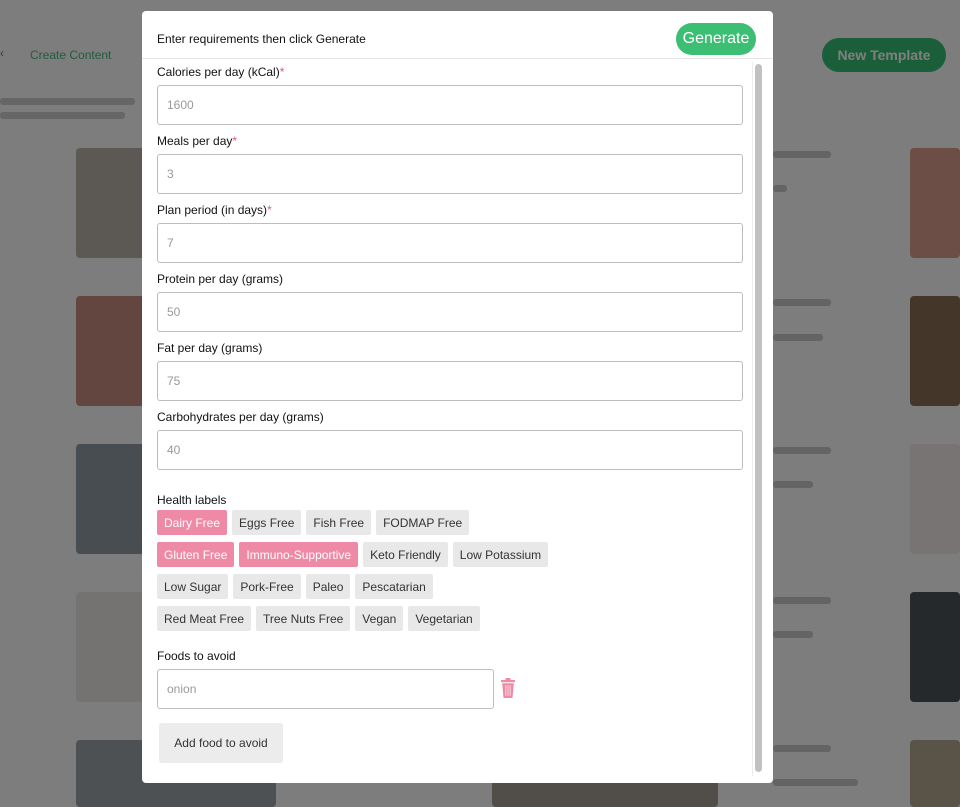 The width and height of the screenshot is (960, 807). What do you see at coordinates (170, 243) in the screenshot?
I see `plan-period-placeholder: 7` at bounding box center [170, 243].